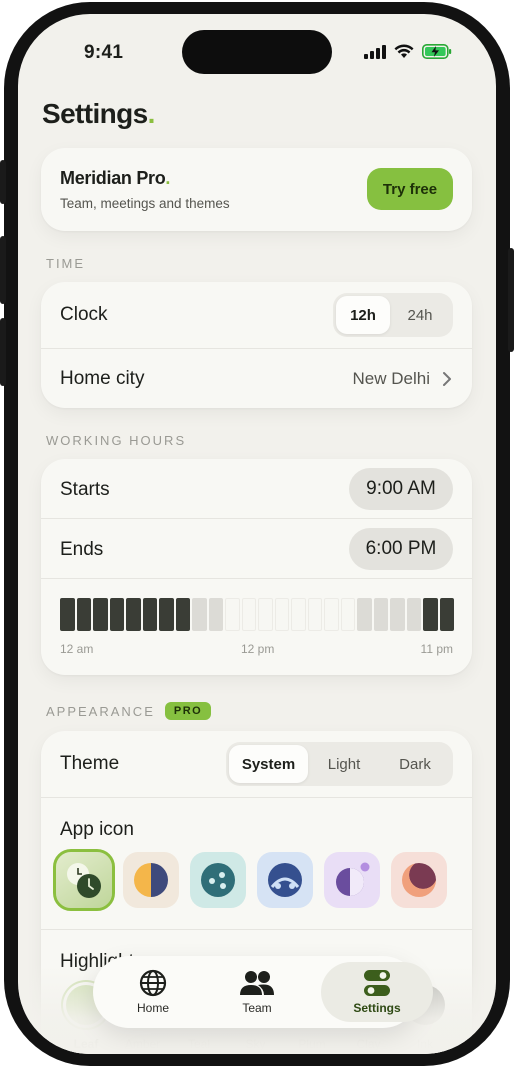  I want to click on time-card: Clock 12h 24h Home city New Delhi, so click(256, 345).